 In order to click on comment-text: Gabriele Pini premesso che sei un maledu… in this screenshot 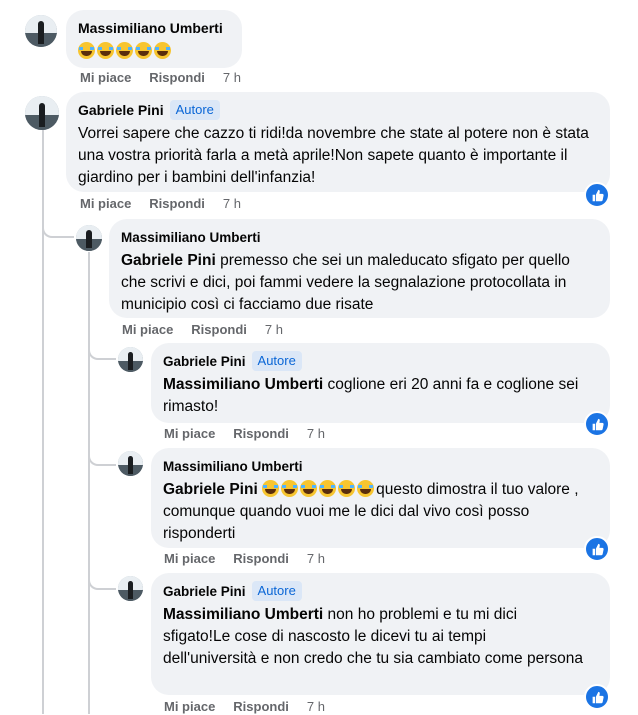, I will do `click(345, 282)`.